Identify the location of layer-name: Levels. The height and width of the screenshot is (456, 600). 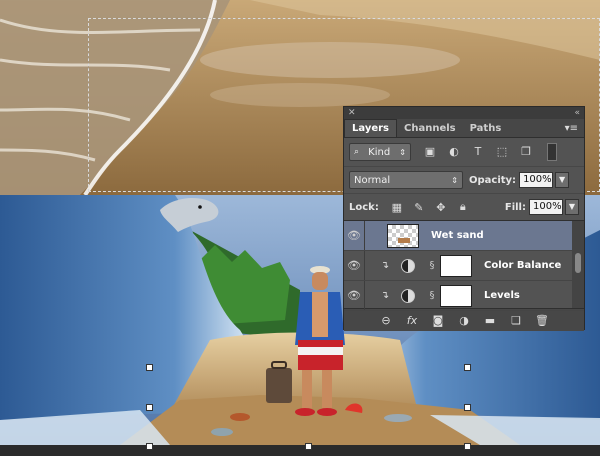
(502, 295).